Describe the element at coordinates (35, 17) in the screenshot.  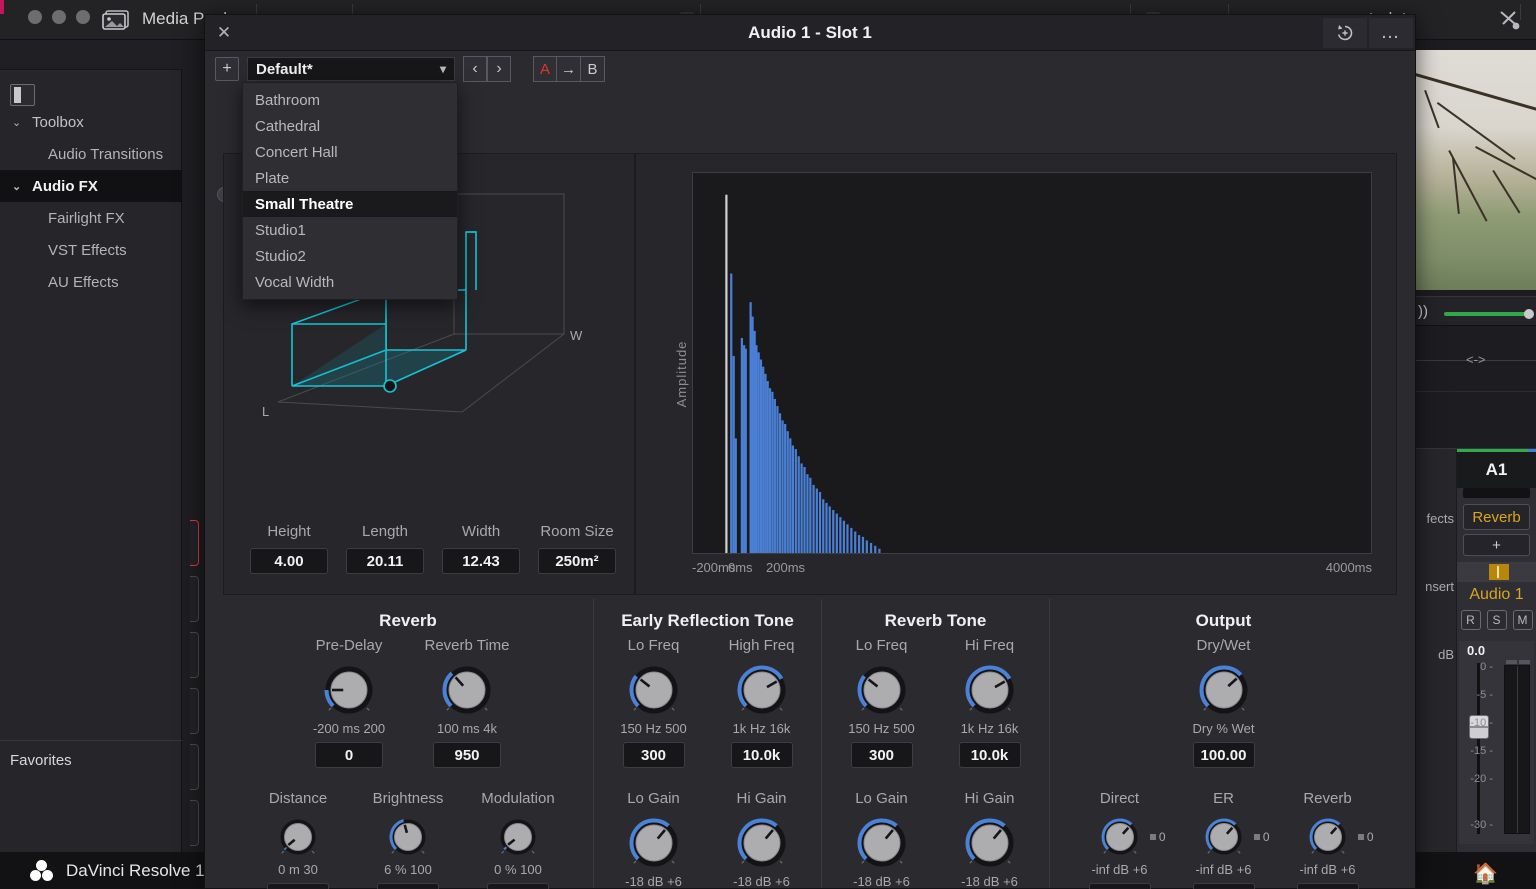
I see `close-window-button` at that location.